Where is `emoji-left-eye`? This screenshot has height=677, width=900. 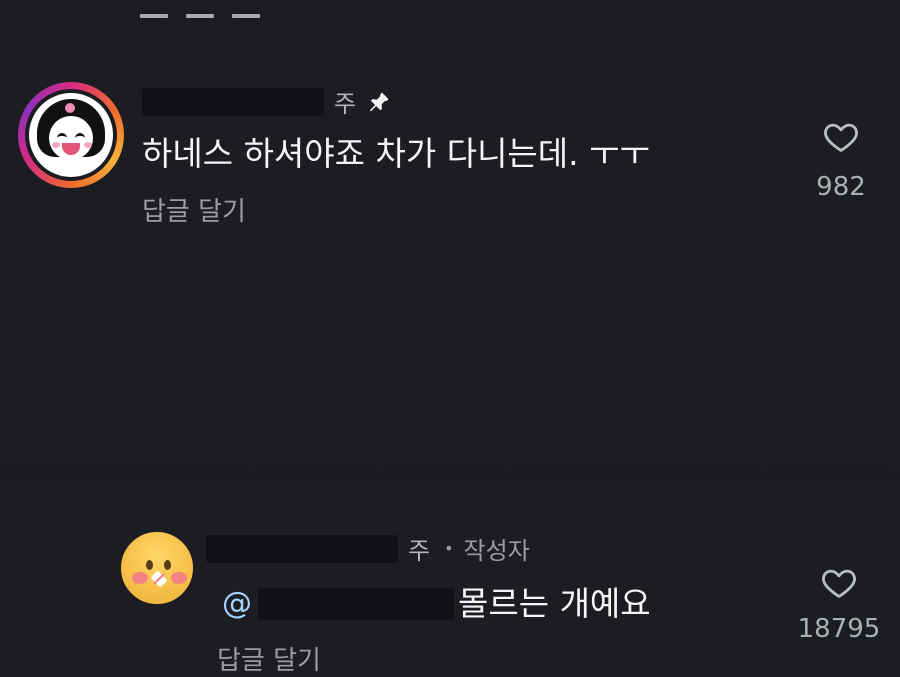 emoji-left-eye is located at coordinates (149, 565).